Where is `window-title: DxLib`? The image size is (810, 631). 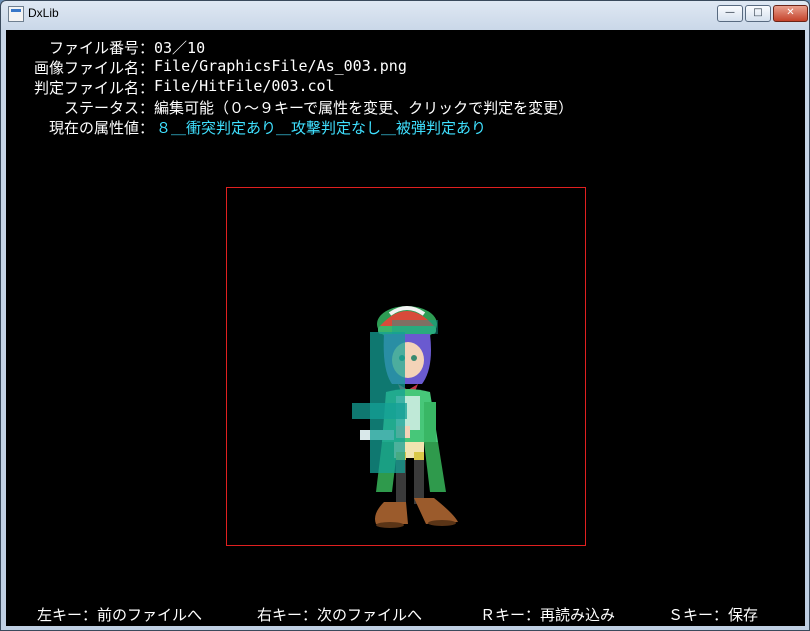
window-title: DxLib is located at coordinates (43, 13).